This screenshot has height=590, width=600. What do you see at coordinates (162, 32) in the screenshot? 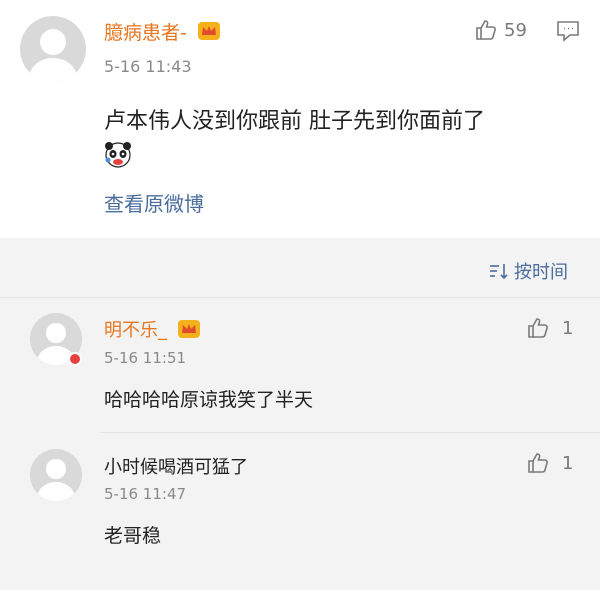
I see `username: 臆病患者-` at bounding box center [162, 32].